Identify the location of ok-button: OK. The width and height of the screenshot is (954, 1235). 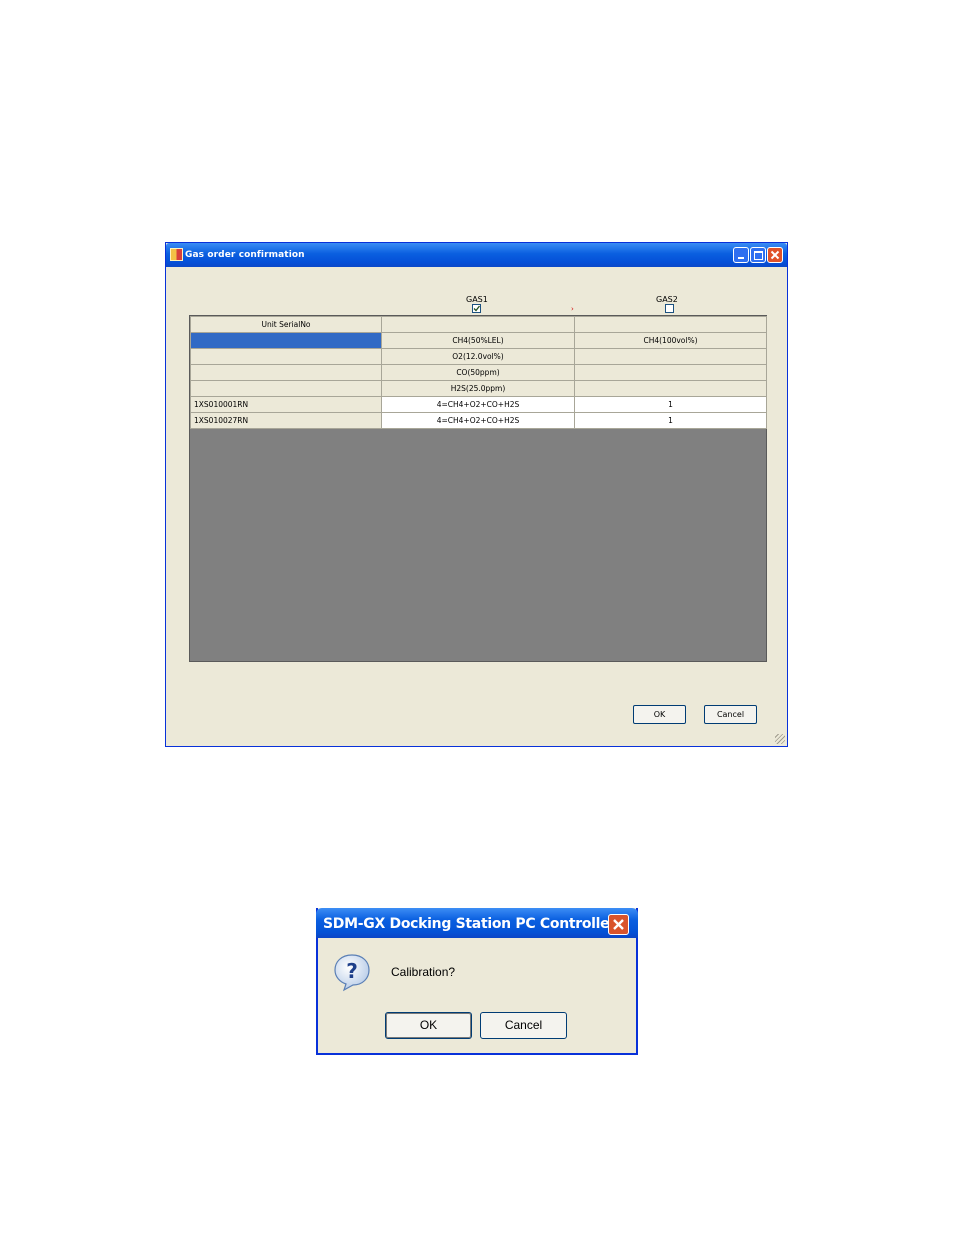
(659, 714).